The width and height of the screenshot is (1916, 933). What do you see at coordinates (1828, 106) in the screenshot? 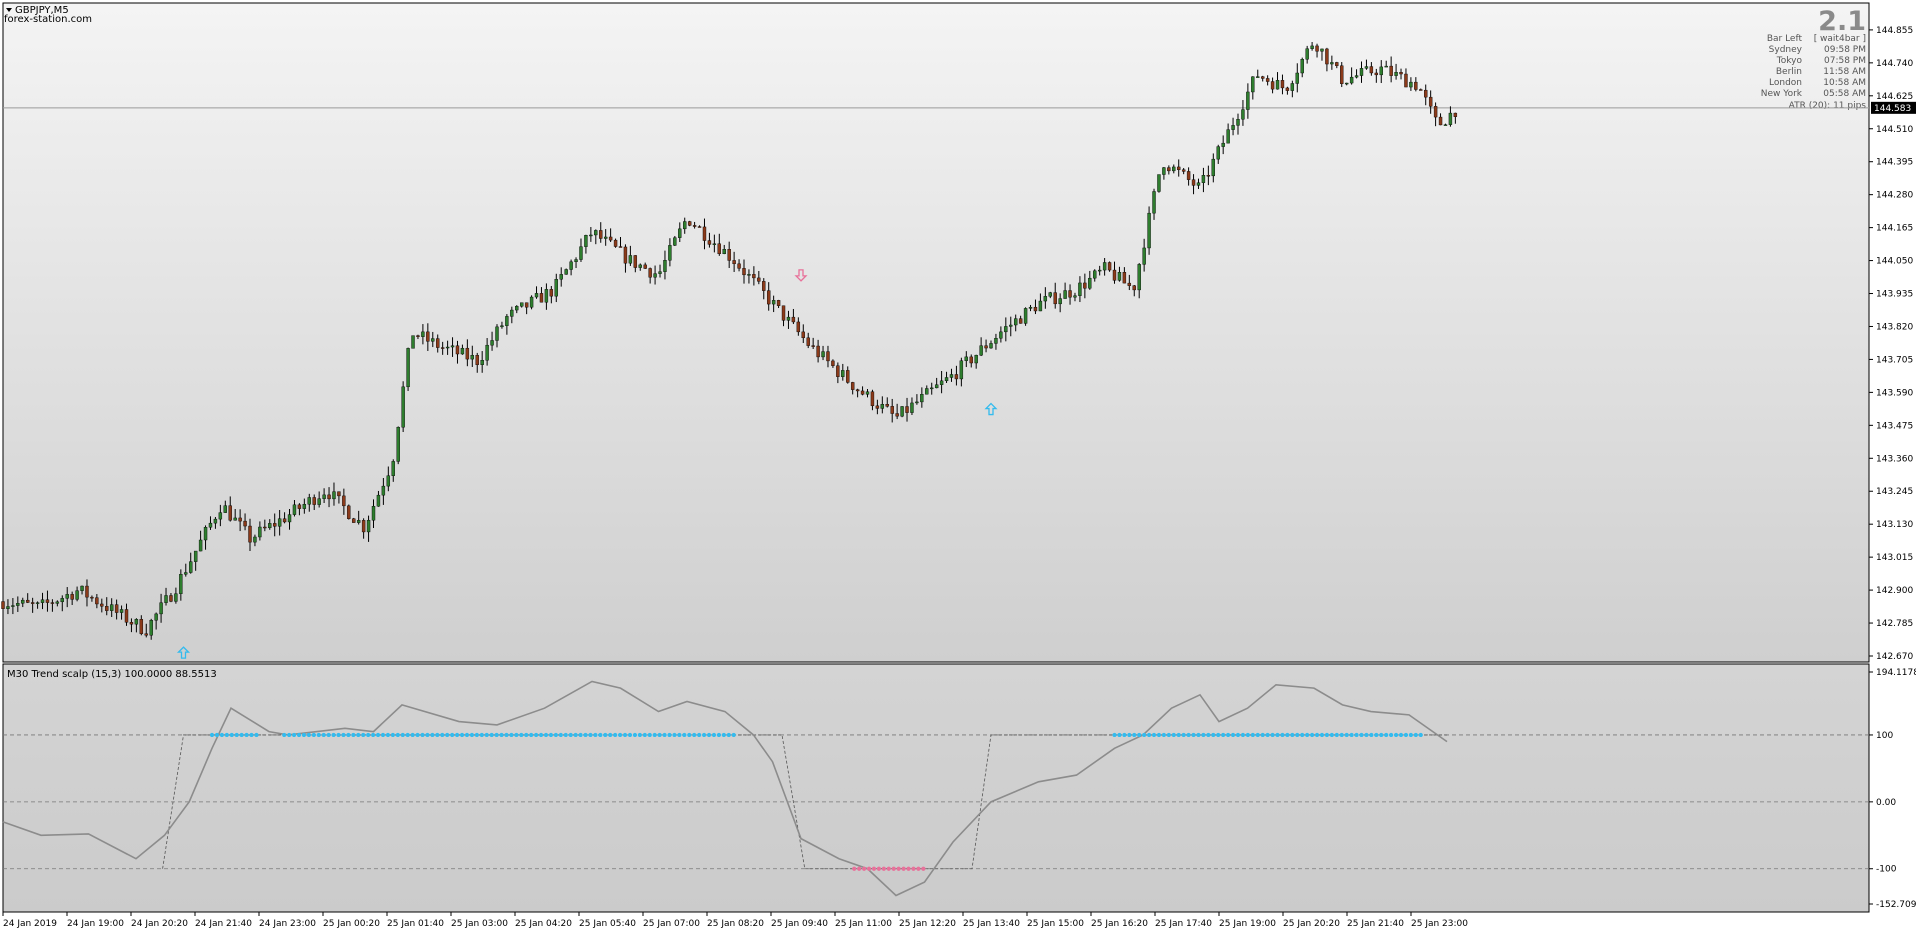
I see `atr-text: ATR (20): 11 pips` at bounding box center [1828, 106].